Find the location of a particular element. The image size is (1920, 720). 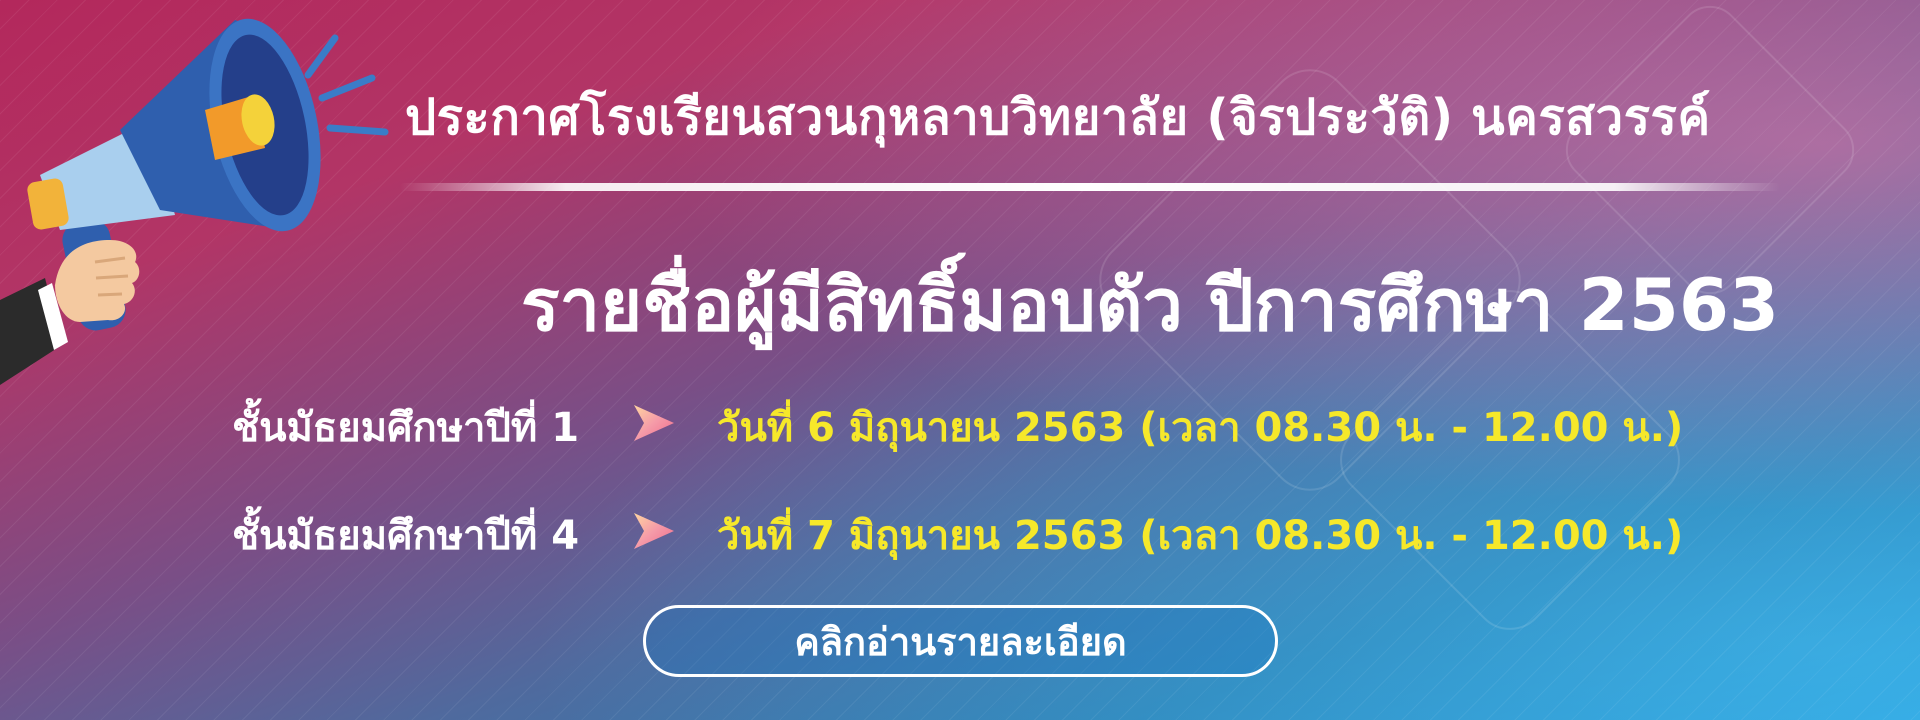

grade-label: ชั้นมัธยมศึกษาปีที่ 1 is located at coordinates (406, 428).